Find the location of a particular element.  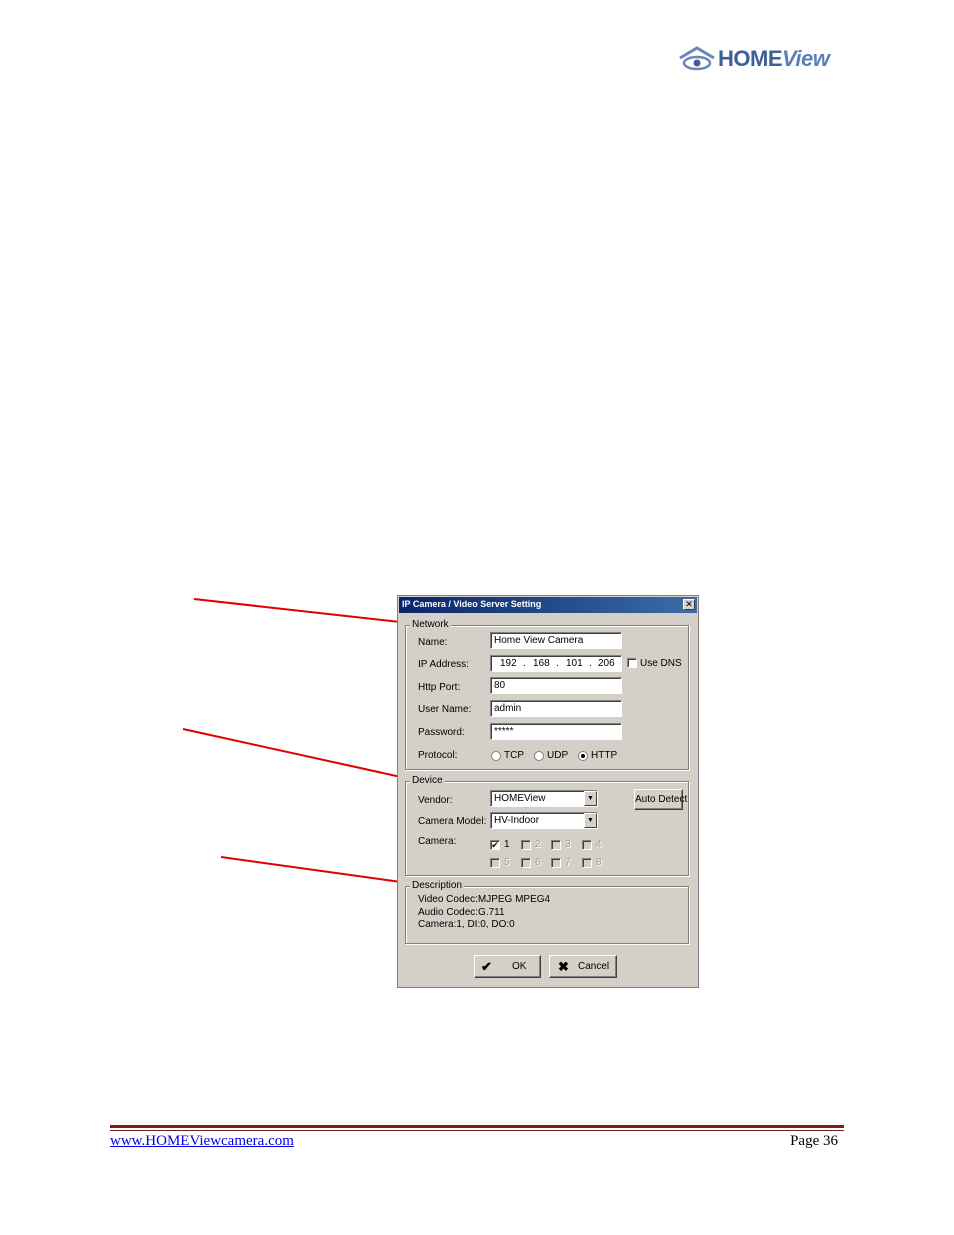

cancel-label: Cancel is located at coordinates (594, 966).